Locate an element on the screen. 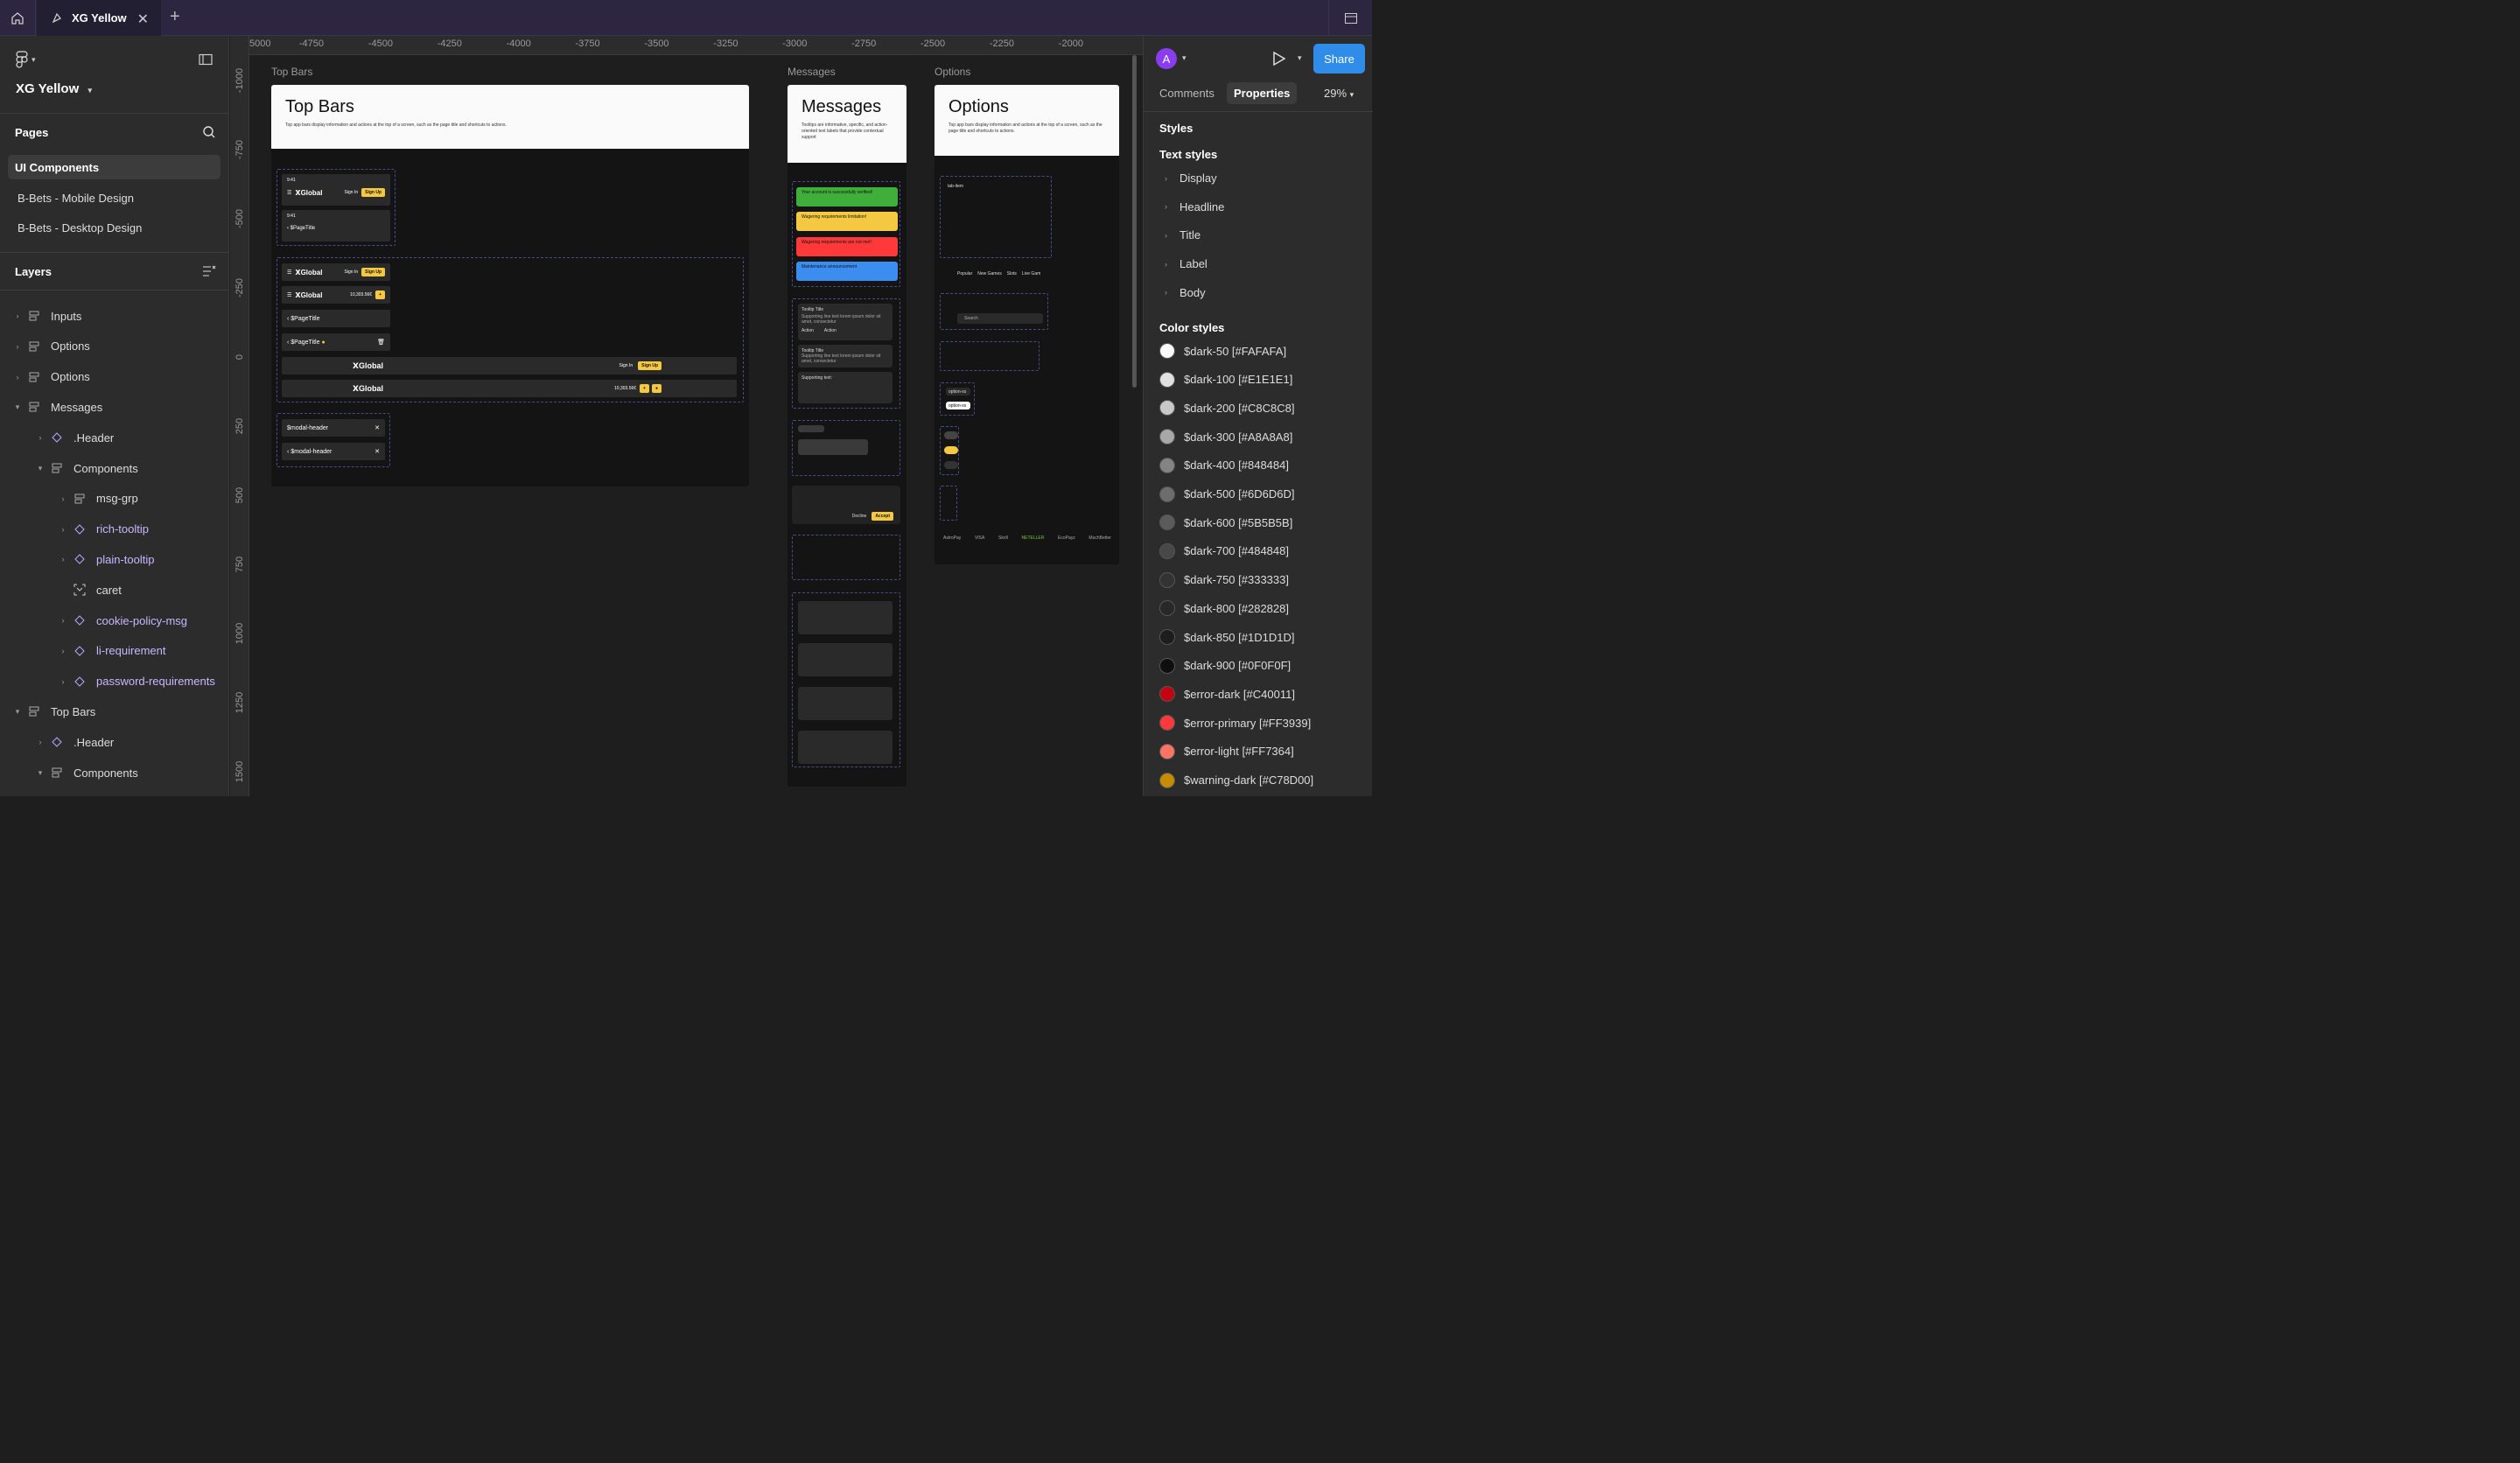 The width and height of the screenshot is (2520, 1463). share-button: Share is located at coordinates (1339, 59).